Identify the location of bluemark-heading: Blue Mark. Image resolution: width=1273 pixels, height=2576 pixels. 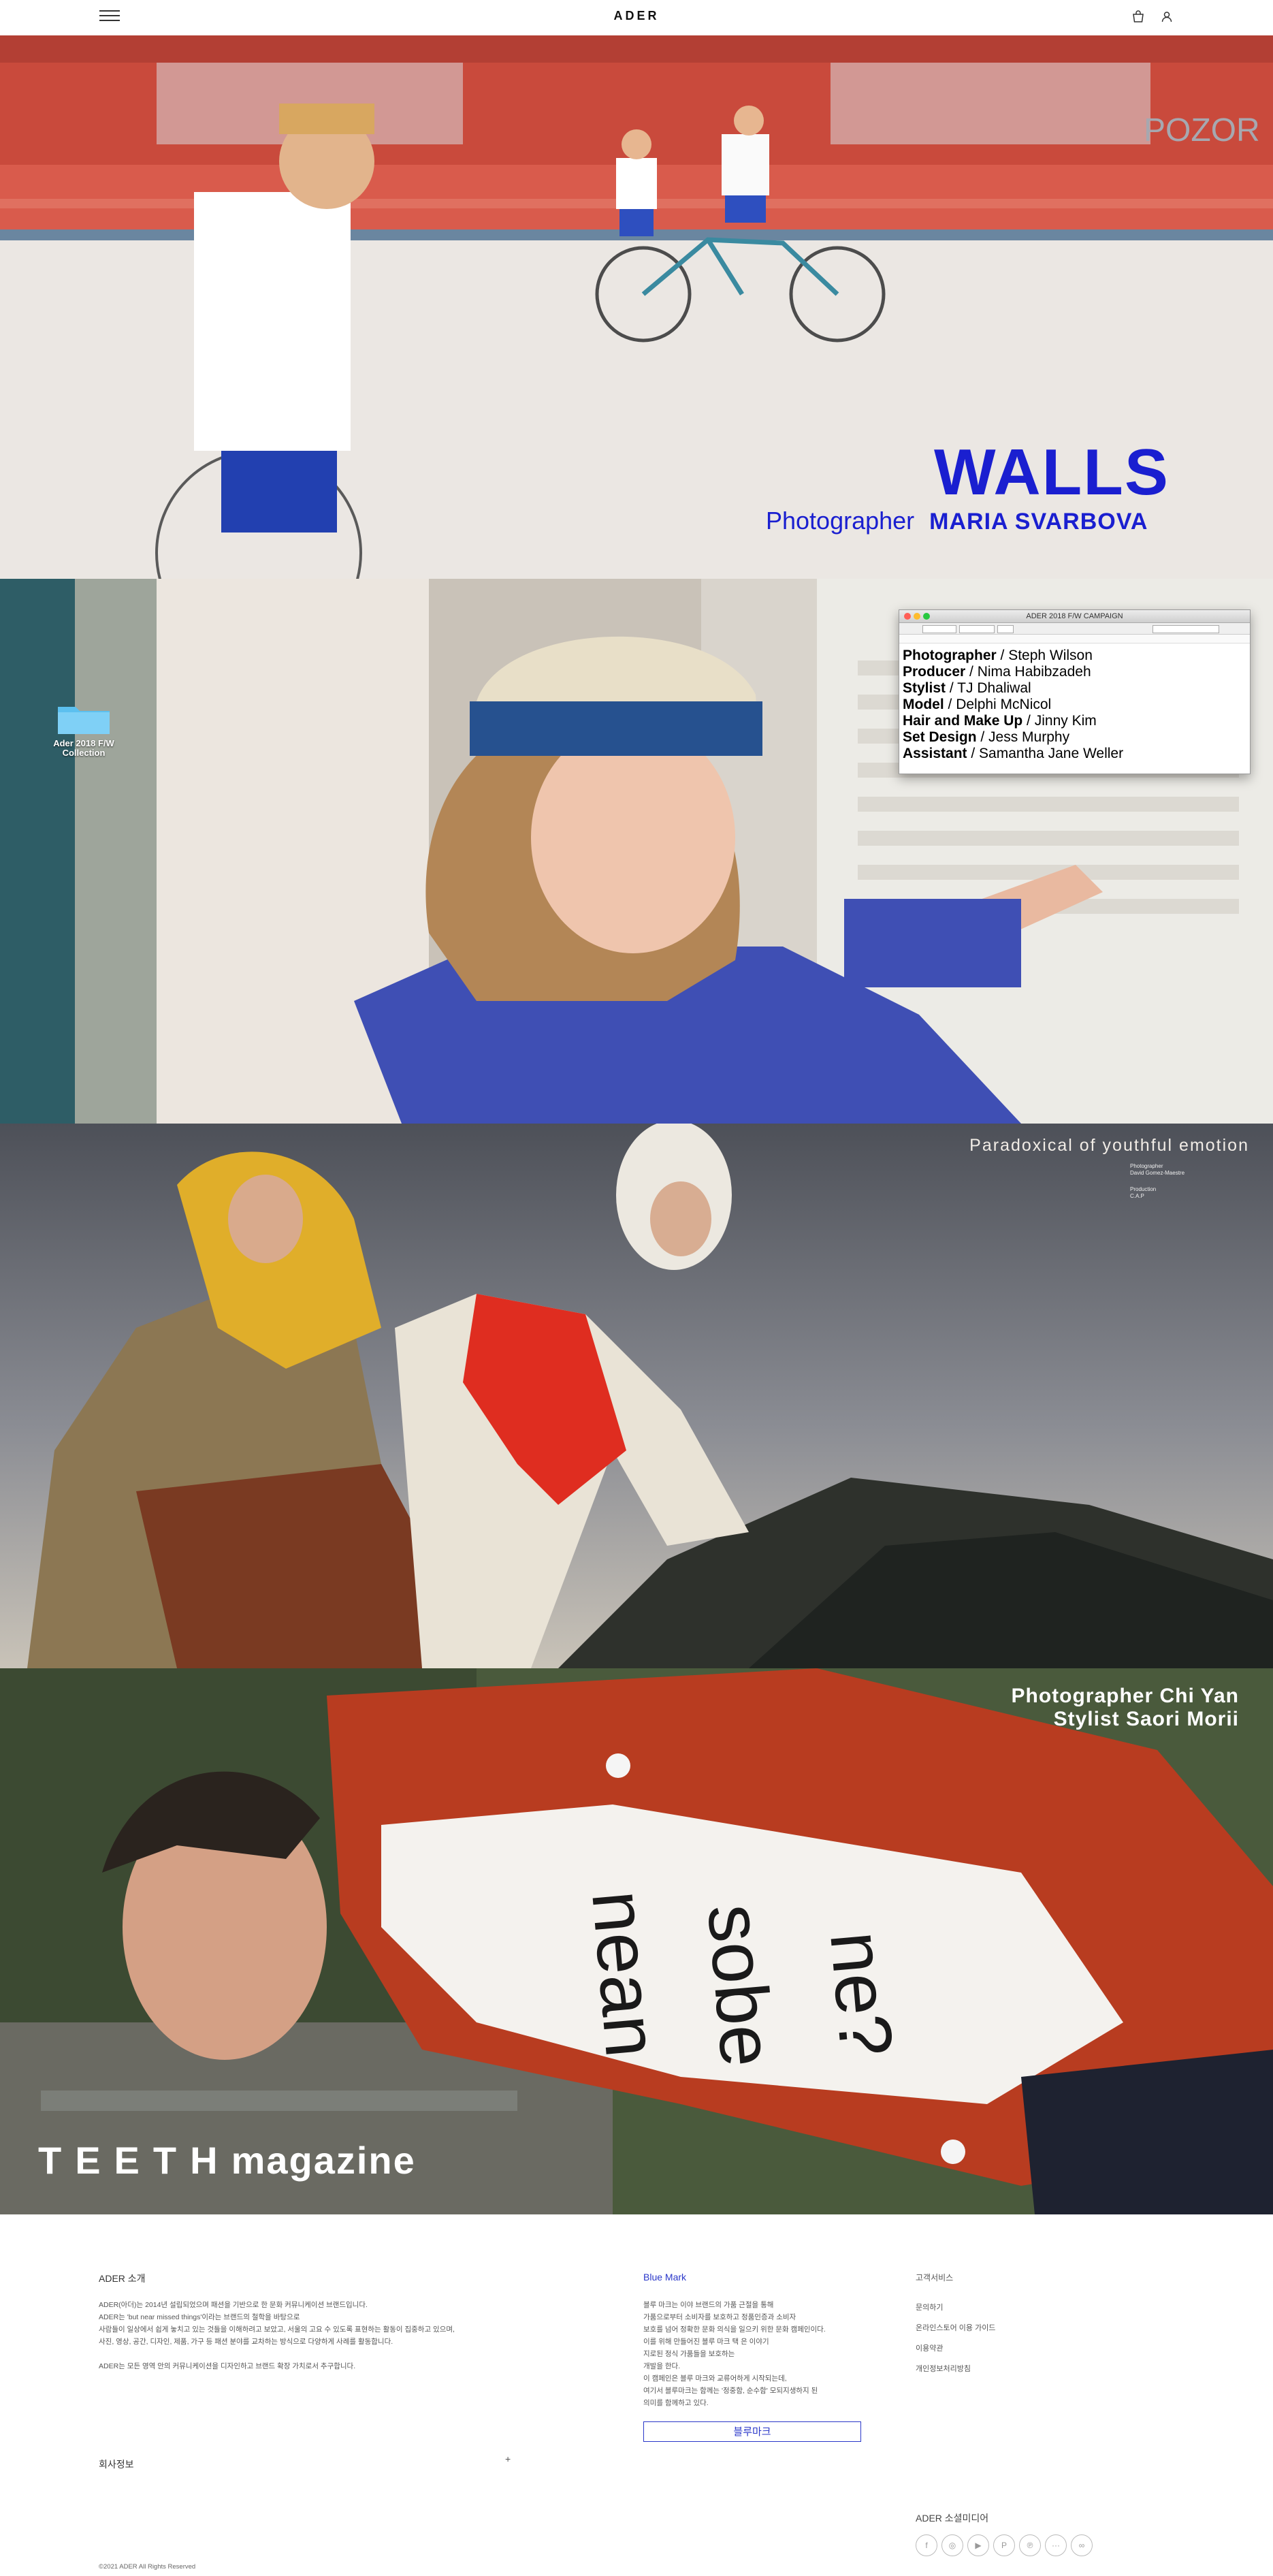
(665, 2277).